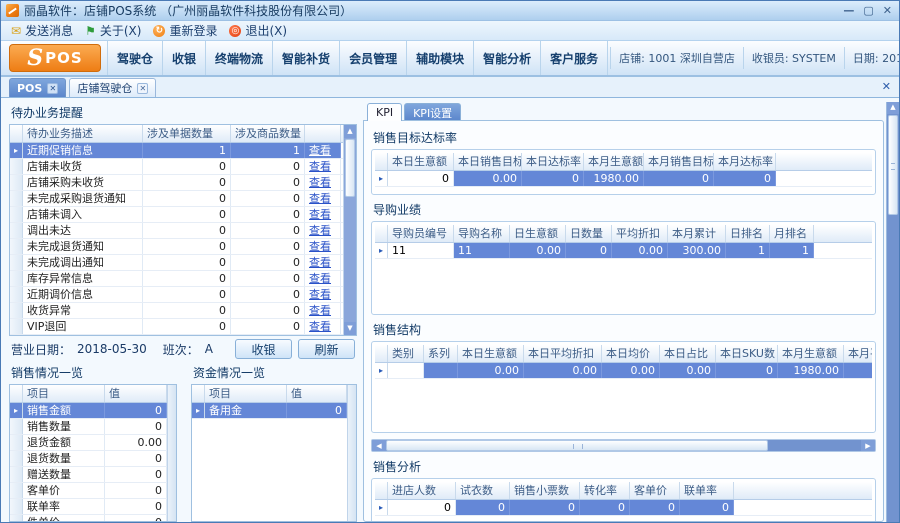 The image size is (900, 523). Describe the element at coordinates (792, 233) in the screenshot. I see `column-header: 月排名` at that location.